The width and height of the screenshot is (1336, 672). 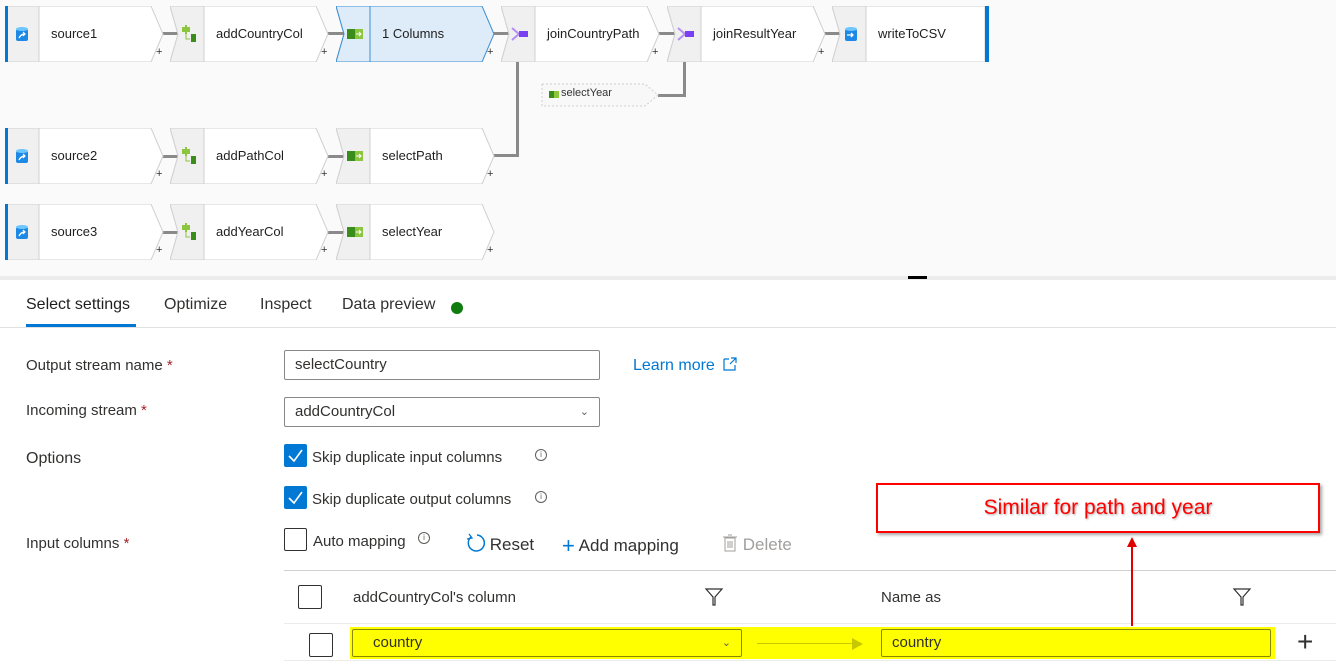 I want to click on name-as-input: country, so click(x=1076, y=643).